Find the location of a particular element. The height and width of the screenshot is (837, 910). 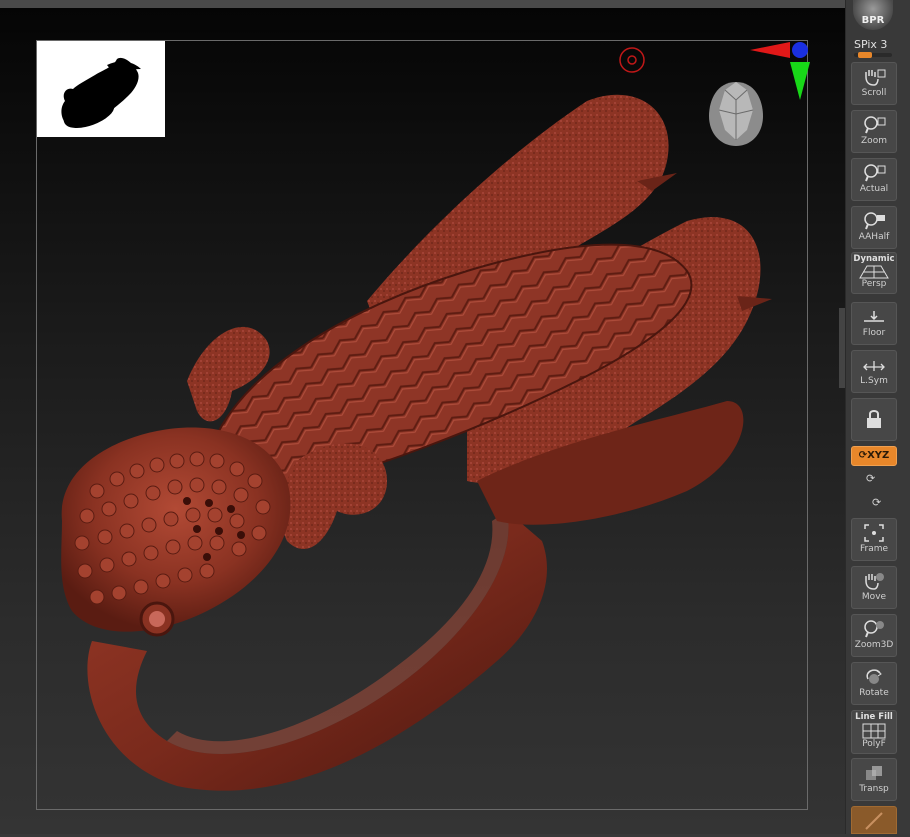

actual-button: Actual is located at coordinates (874, 179).